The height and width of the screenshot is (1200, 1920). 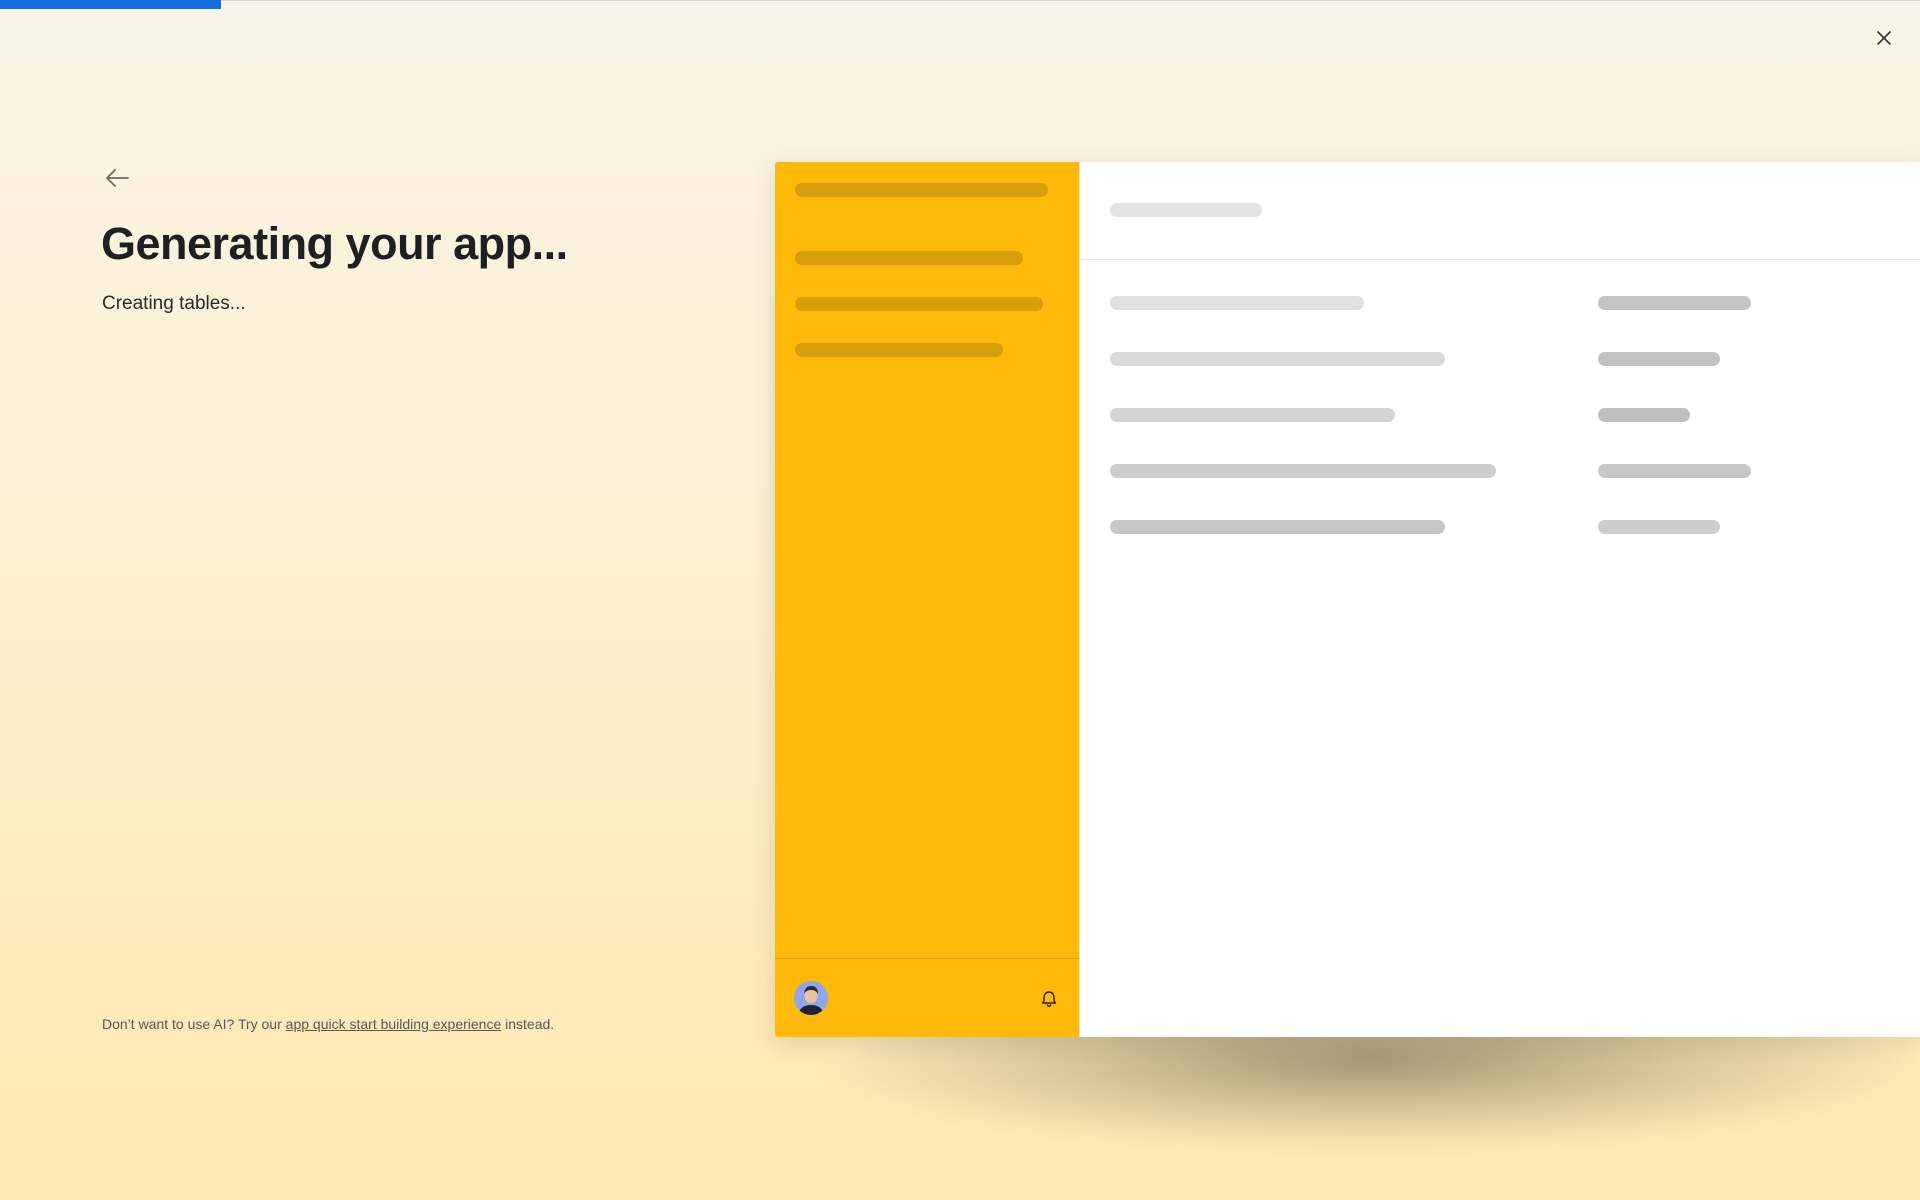 What do you see at coordinates (394, 1024) in the screenshot?
I see `quick-start-link: app quick start building experience` at bounding box center [394, 1024].